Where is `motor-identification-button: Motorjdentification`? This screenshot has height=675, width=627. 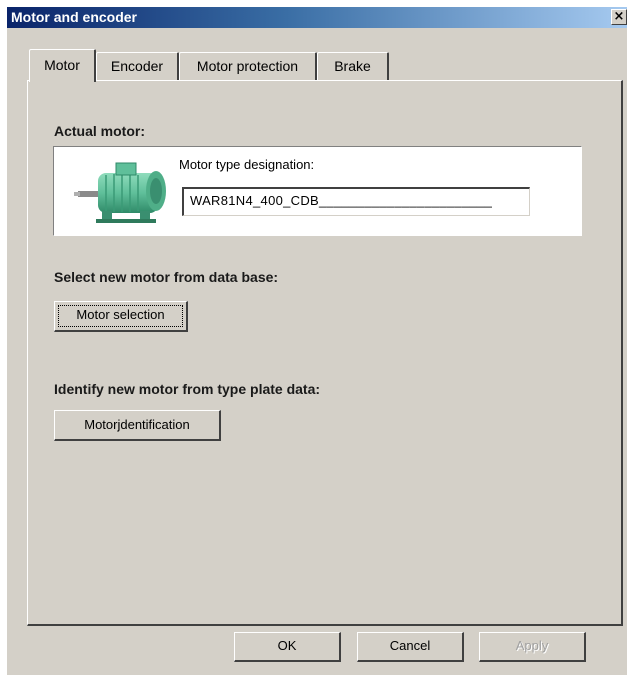 motor-identification-button: Motorjdentification is located at coordinates (137, 425).